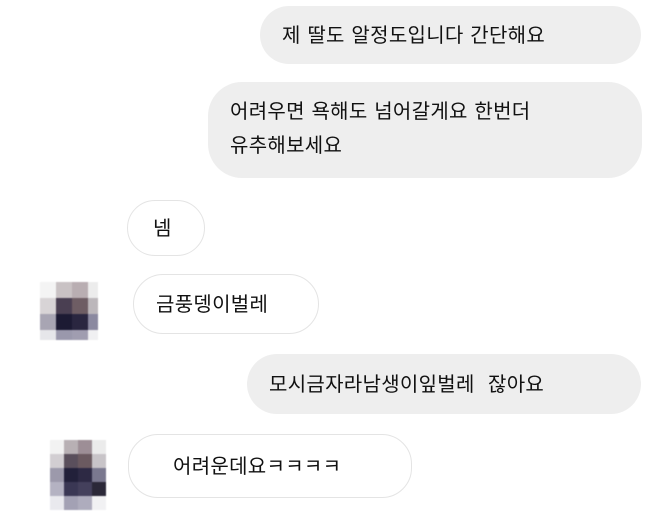  I want to click on message-text-line: 어려우면 욕해도 넘어갈게요 한번더, so click(380, 111).